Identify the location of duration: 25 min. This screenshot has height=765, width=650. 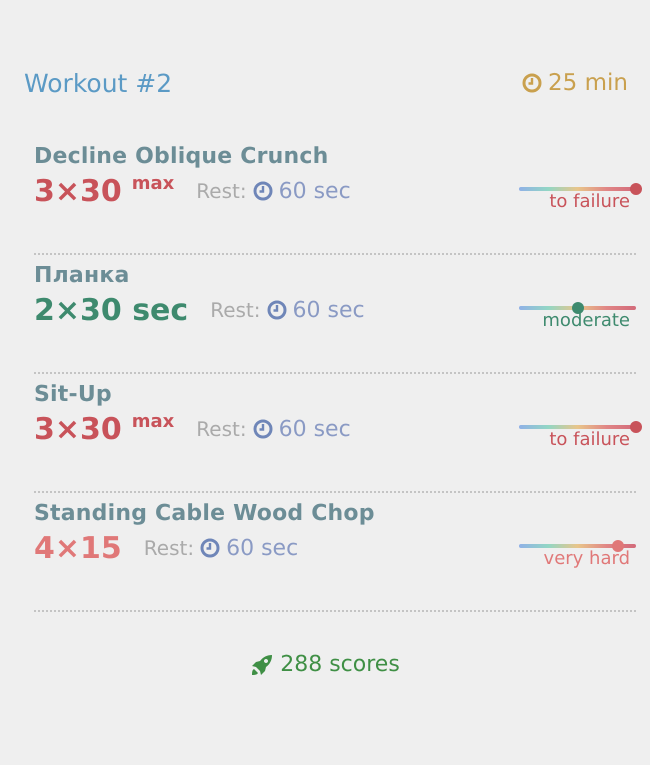
(588, 83).